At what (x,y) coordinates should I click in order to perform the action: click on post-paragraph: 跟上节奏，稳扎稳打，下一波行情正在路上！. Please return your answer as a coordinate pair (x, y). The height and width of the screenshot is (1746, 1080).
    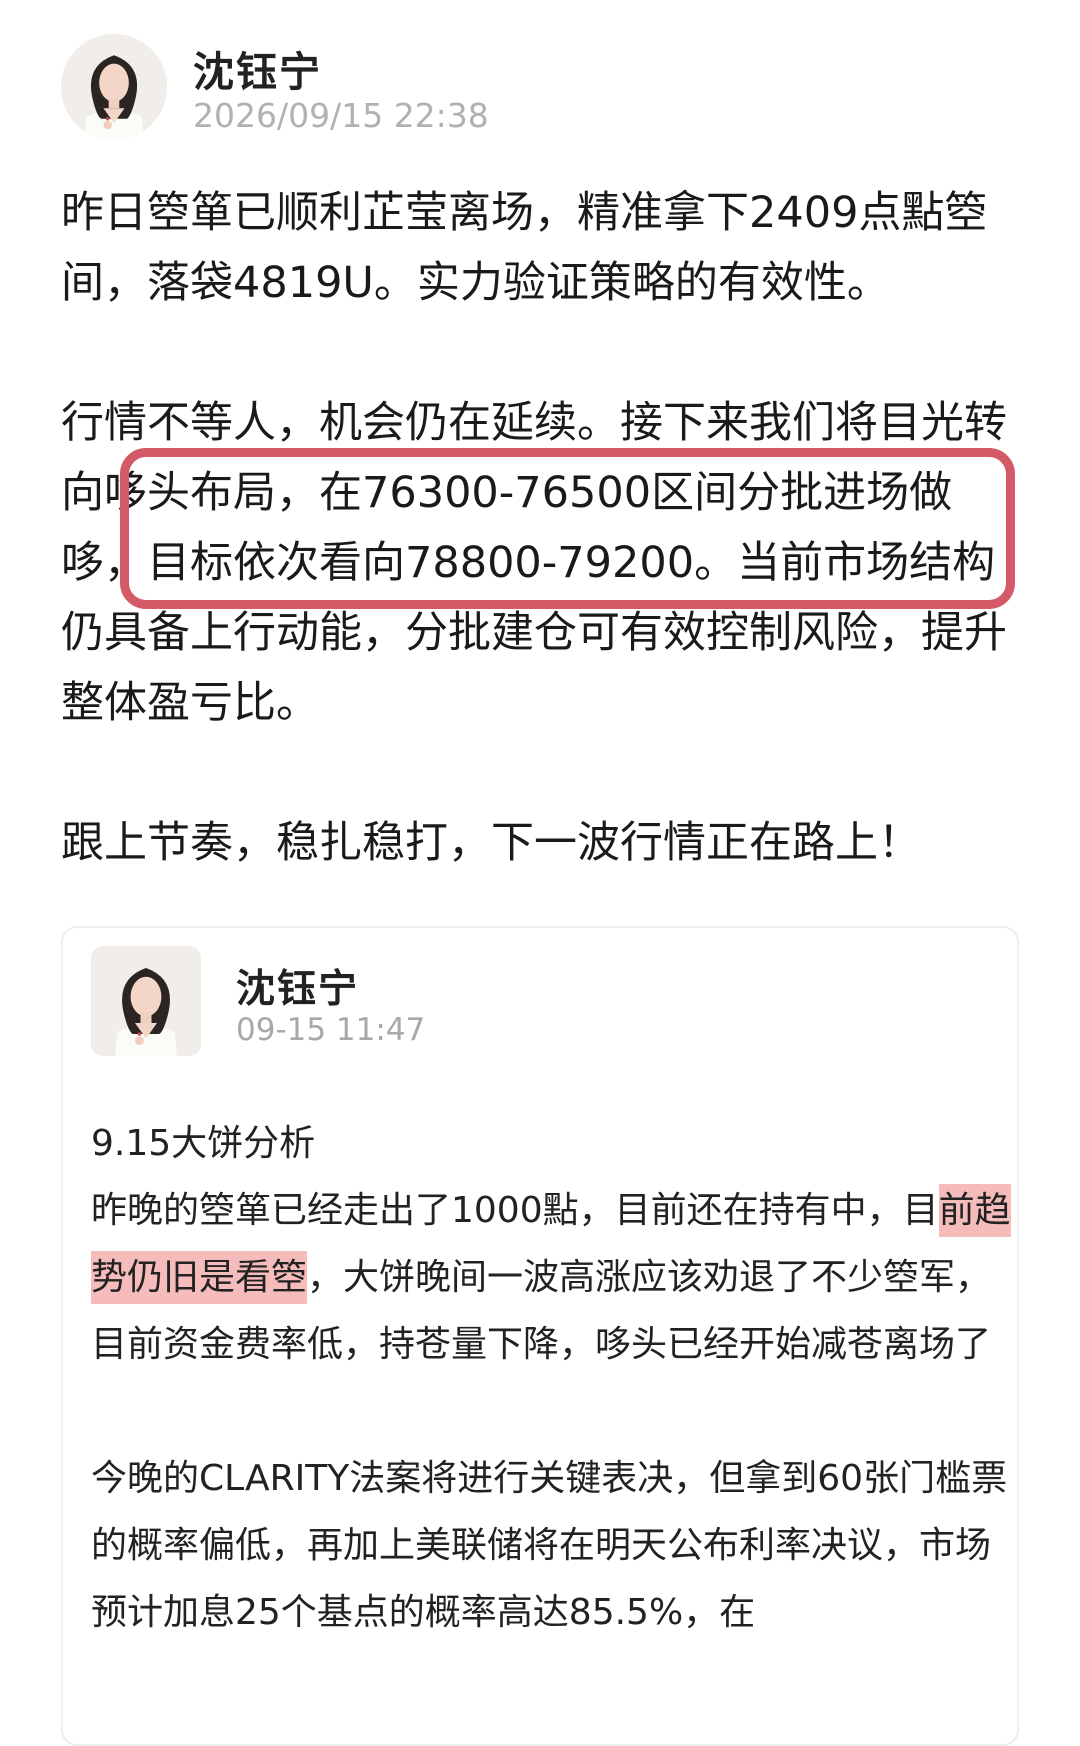
    Looking at the image, I should click on (491, 843).